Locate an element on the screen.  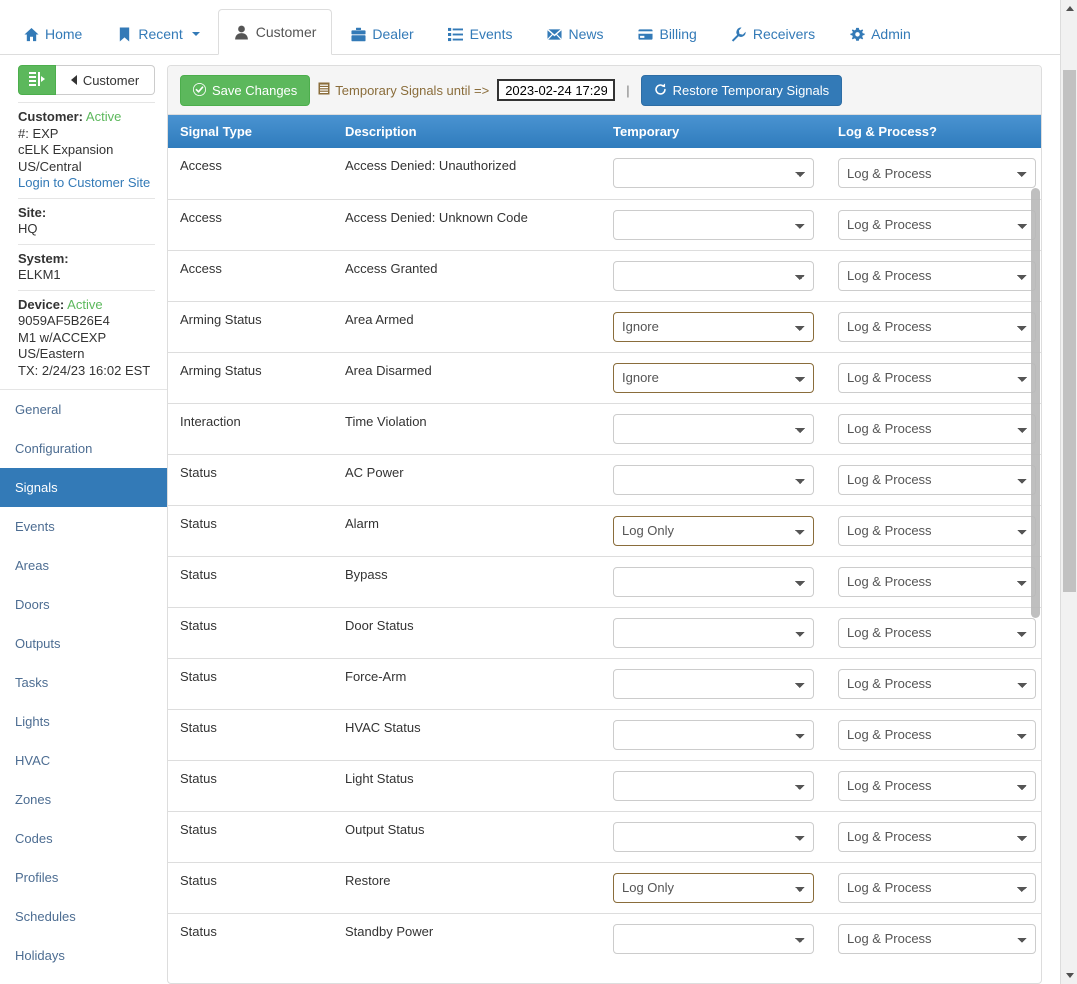
sidebar-item-outputs: Outputs is located at coordinates (83, 643).